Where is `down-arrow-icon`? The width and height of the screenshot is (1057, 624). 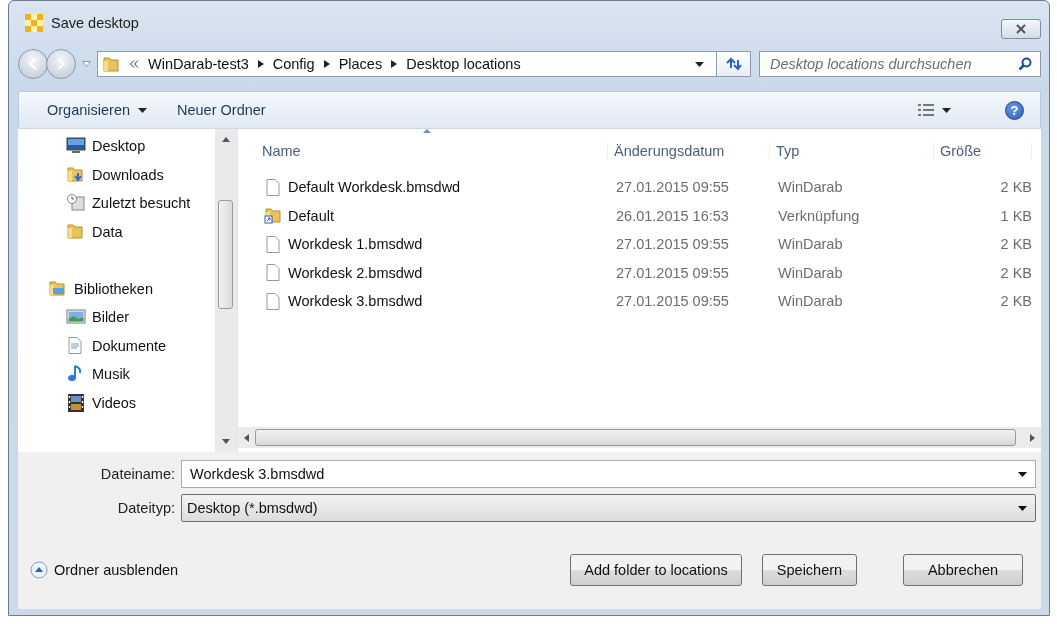 down-arrow-icon is located at coordinates (225, 441).